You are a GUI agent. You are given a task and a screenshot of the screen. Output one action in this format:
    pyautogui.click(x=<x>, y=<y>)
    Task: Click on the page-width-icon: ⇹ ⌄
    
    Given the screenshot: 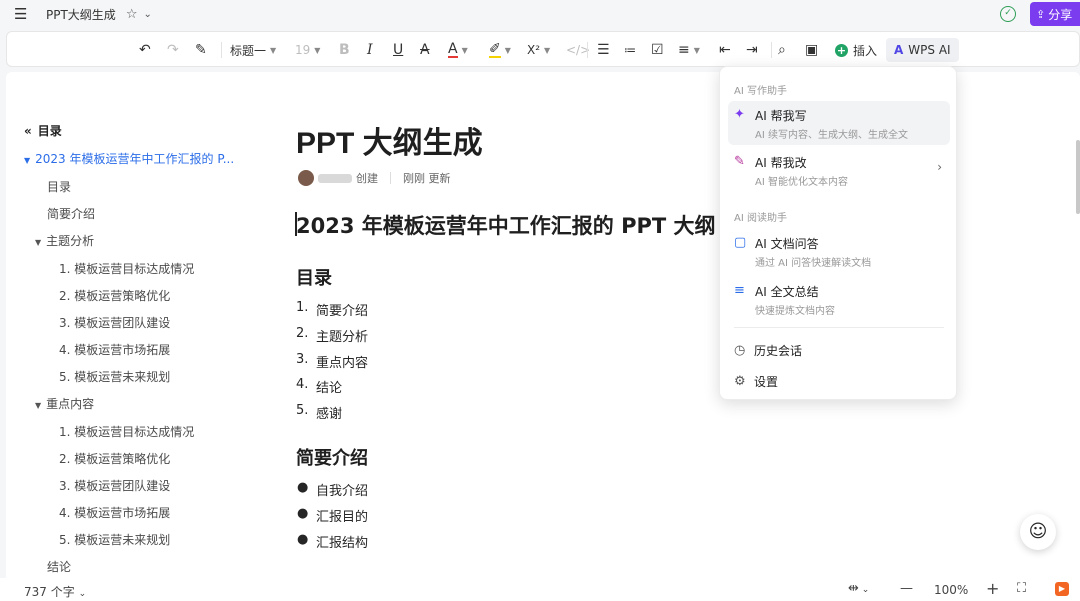 What is the action you would take?
    pyautogui.click(x=858, y=588)
    